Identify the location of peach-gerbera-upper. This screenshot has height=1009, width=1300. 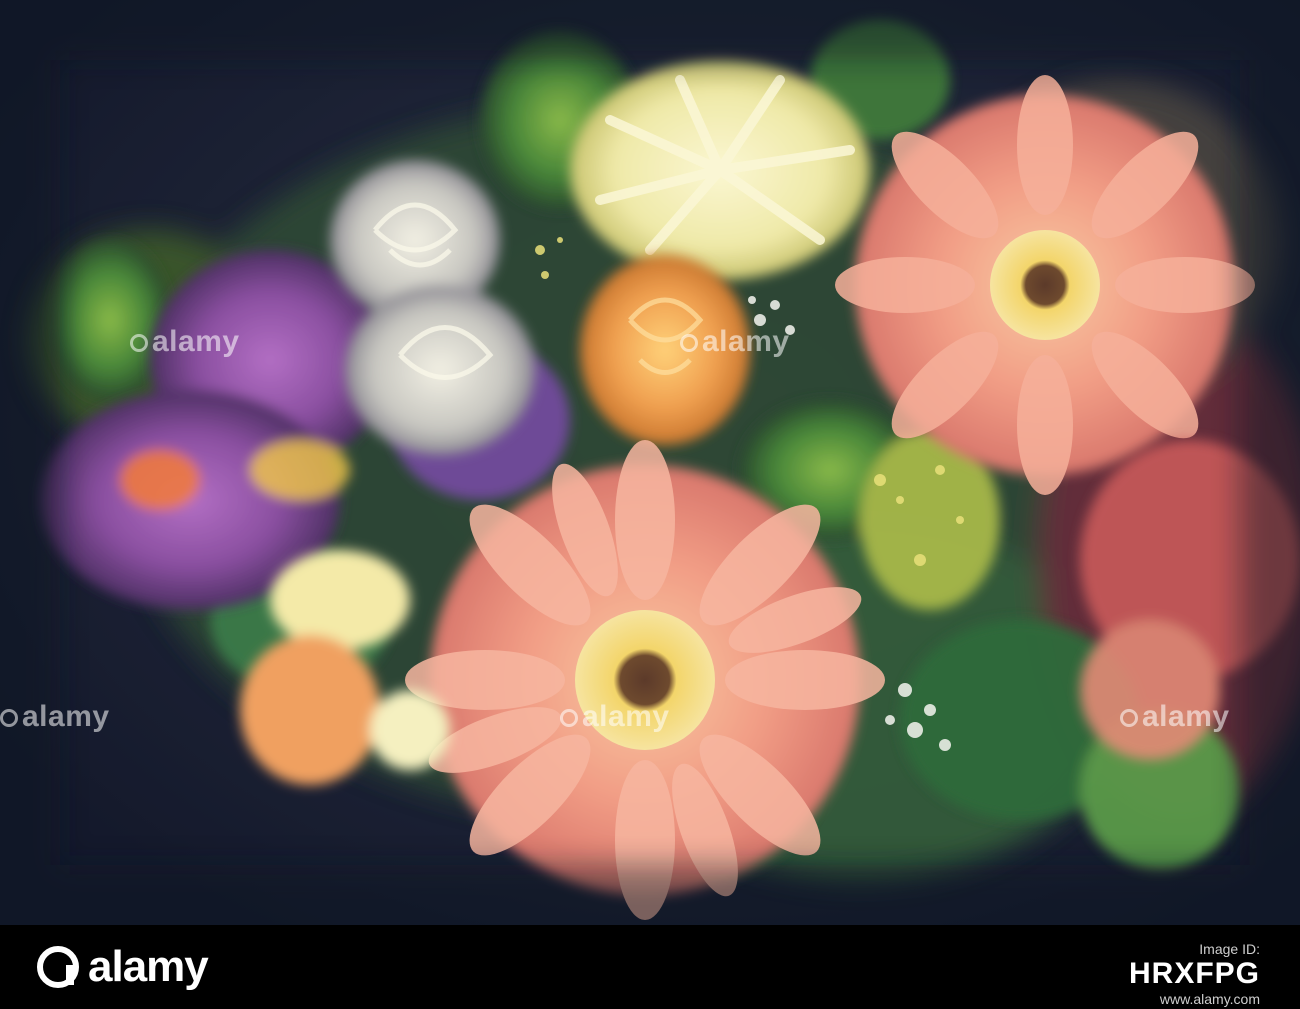
(1045, 285).